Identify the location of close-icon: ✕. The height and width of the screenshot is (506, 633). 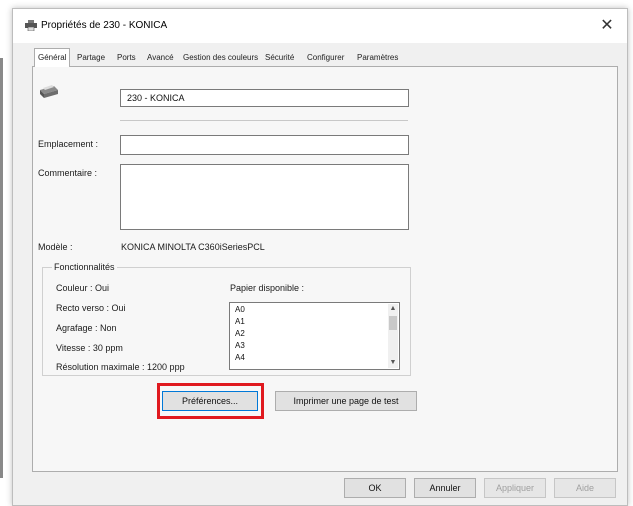
(607, 25).